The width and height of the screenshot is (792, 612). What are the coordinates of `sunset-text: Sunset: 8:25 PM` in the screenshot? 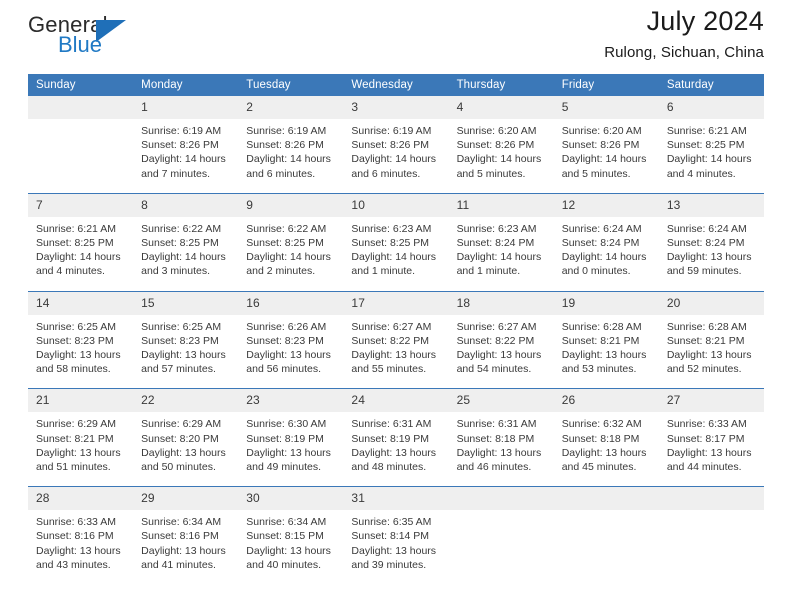 It's located at (705, 145).